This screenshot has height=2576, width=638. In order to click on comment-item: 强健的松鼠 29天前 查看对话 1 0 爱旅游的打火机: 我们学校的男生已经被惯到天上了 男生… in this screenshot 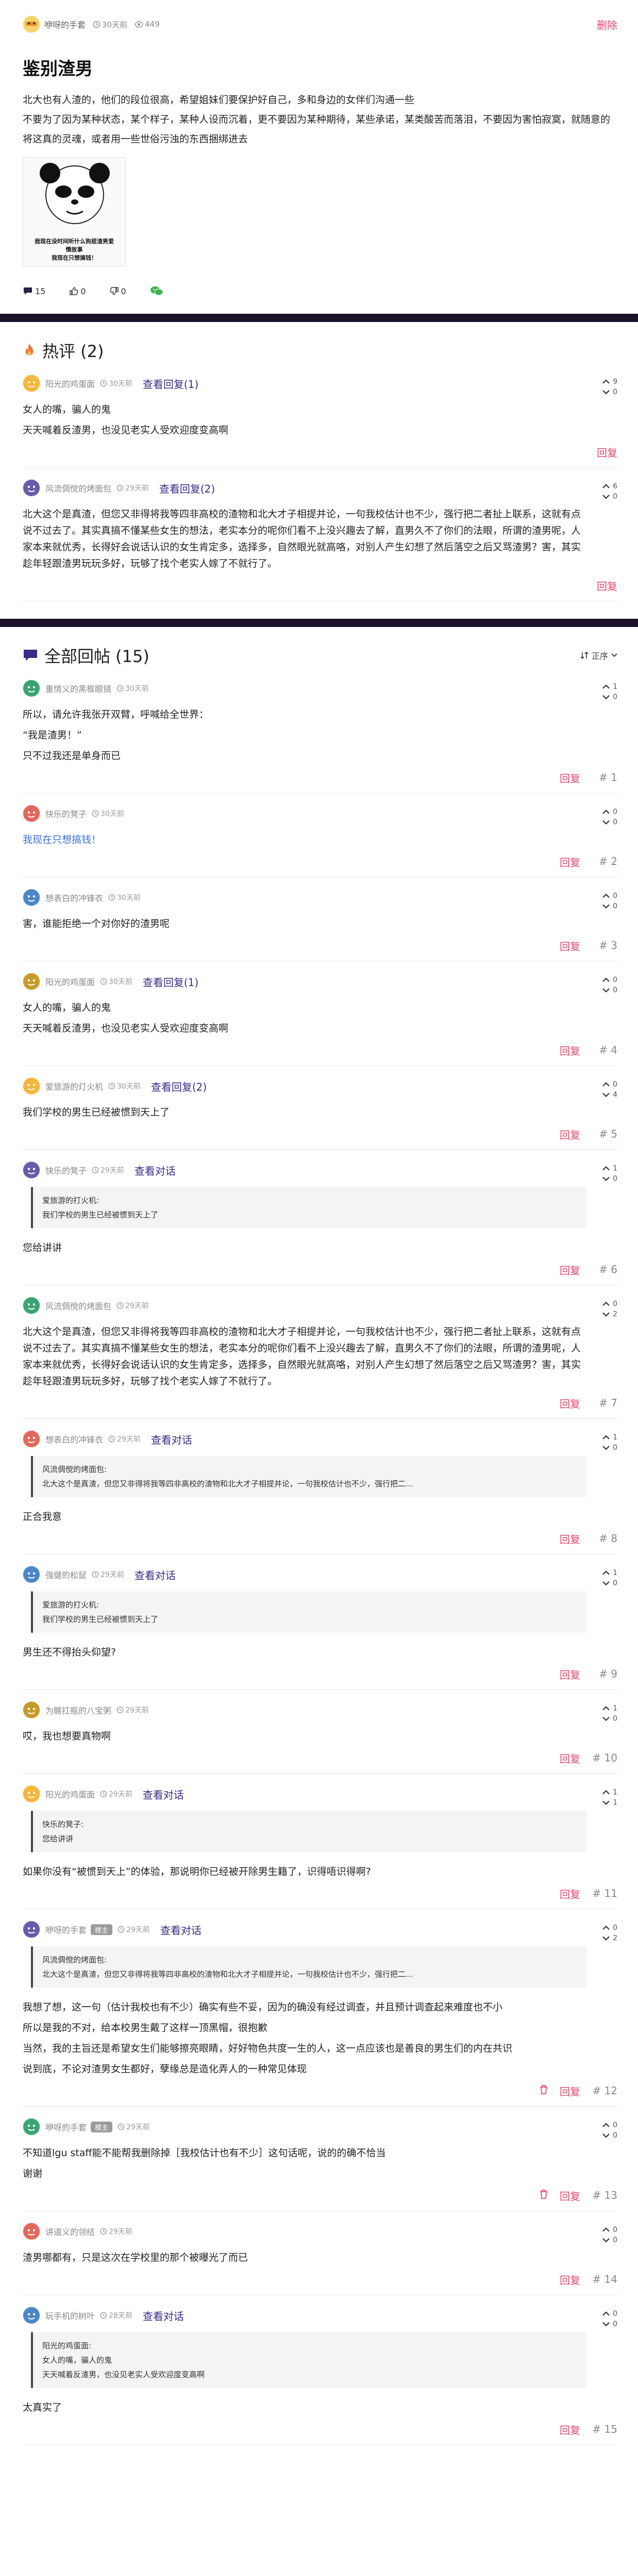, I will do `click(320, 1622)`.